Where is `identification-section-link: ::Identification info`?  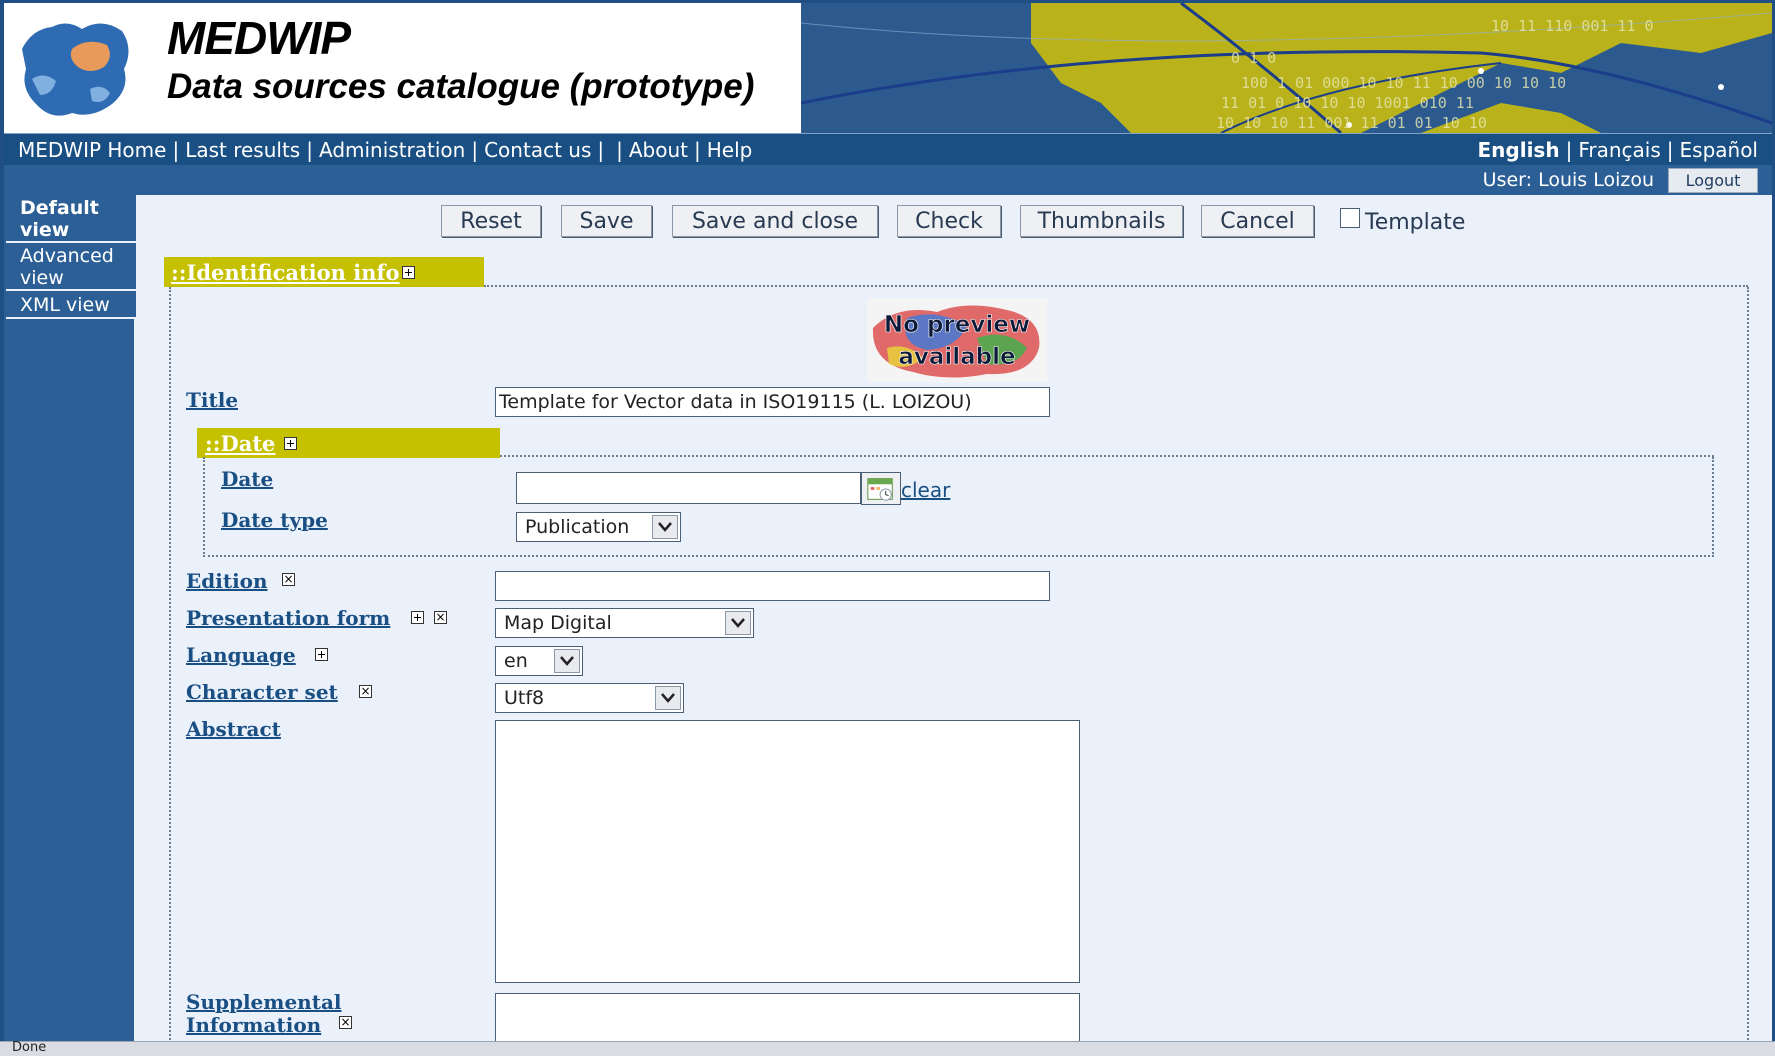 identification-section-link: ::Identification info is located at coordinates (285, 272).